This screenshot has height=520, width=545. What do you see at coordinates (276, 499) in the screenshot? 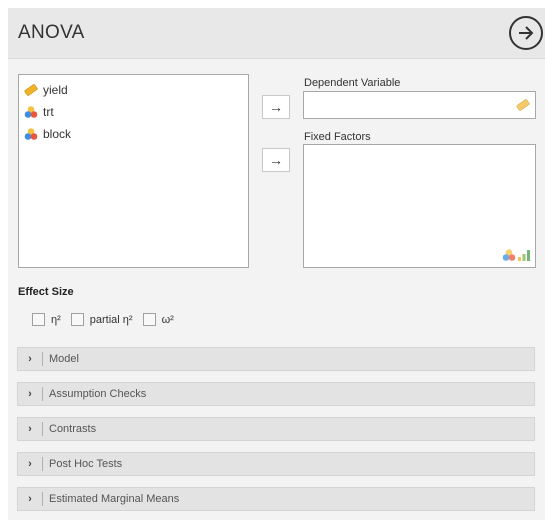
I see `section-estimated-marginal-means: › Estimated Marginal Means` at bounding box center [276, 499].